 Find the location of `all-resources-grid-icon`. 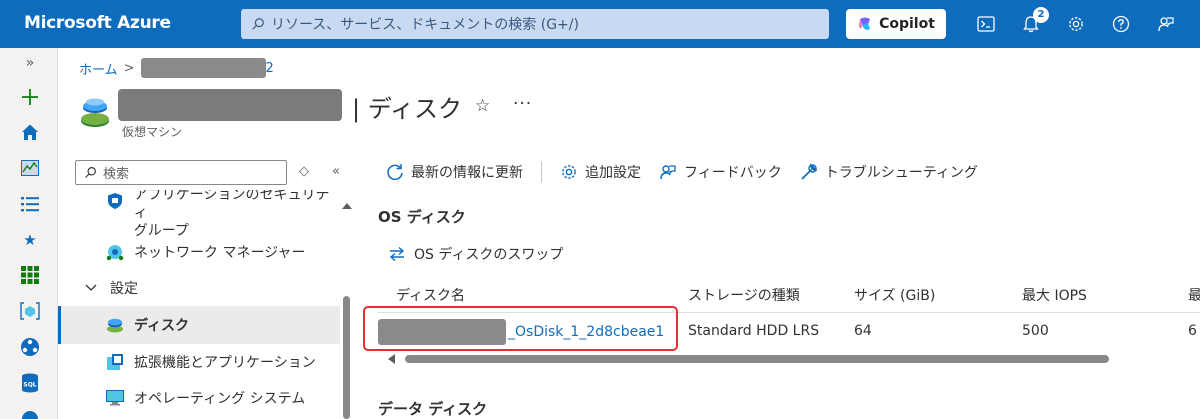

all-resources-grid-icon is located at coordinates (30, 275).